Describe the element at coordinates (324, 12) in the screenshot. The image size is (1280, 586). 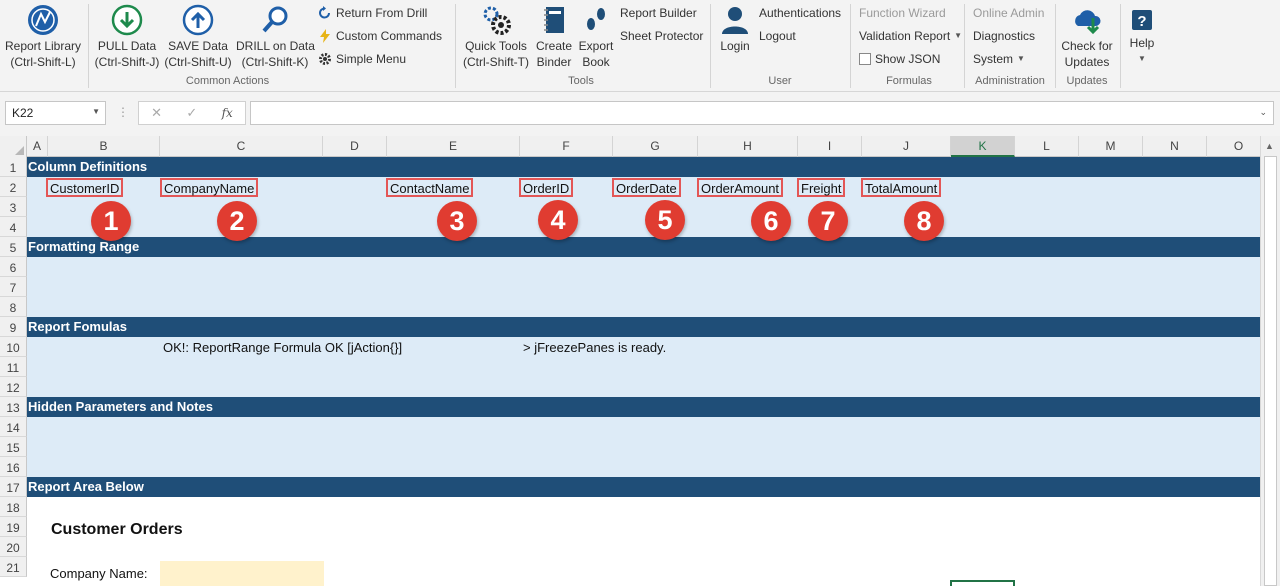
I see `return-icon` at that location.